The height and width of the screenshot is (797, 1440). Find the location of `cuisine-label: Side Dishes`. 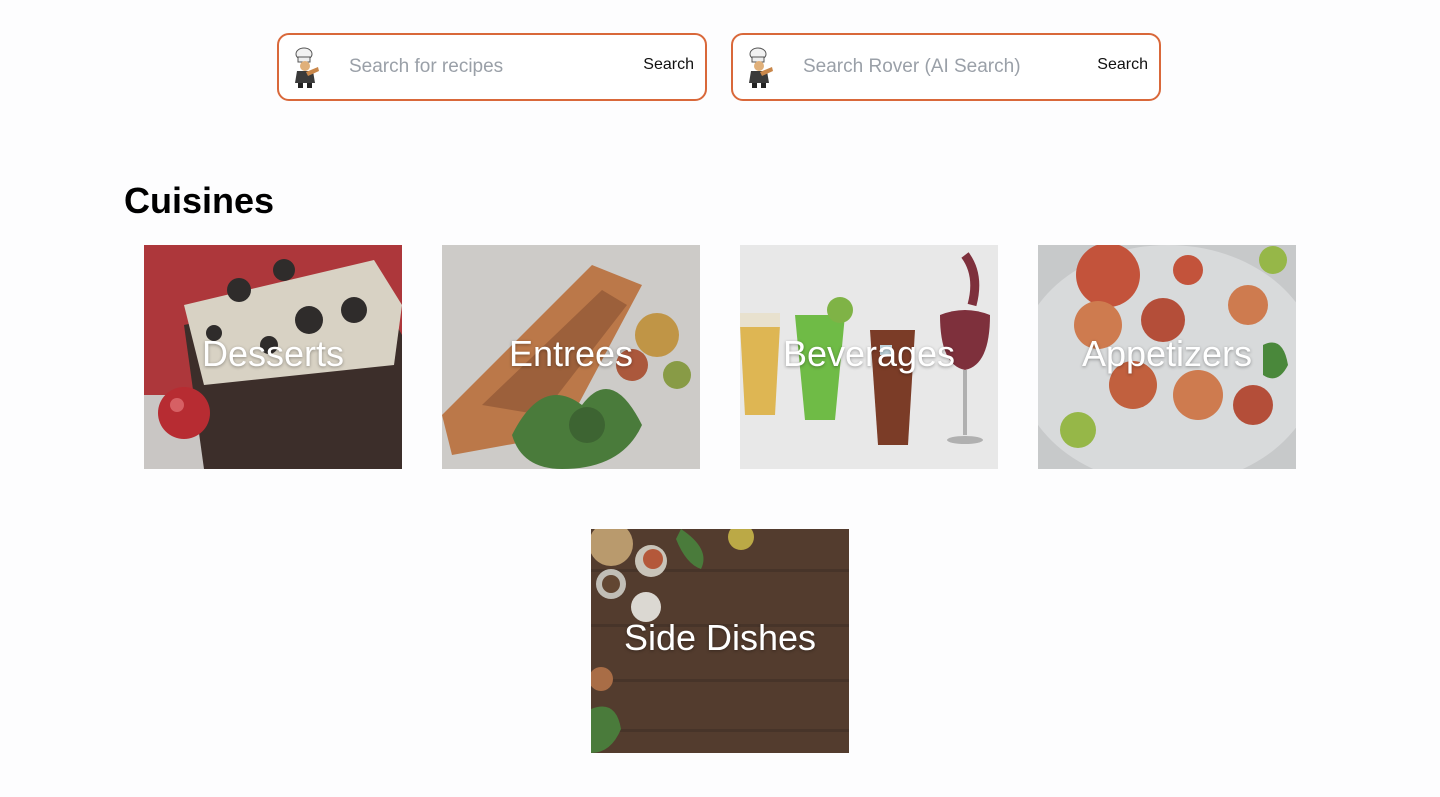

cuisine-label: Side Dishes is located at coordinates (720, 637).